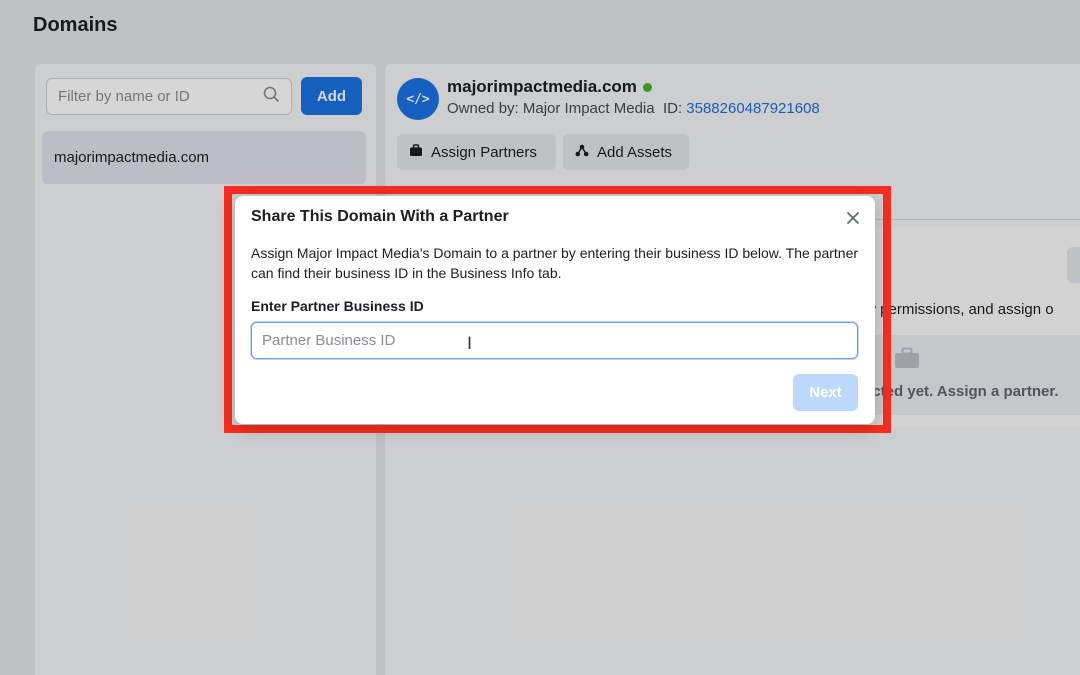  I want to click on next-button: Next, so click(825, 392).